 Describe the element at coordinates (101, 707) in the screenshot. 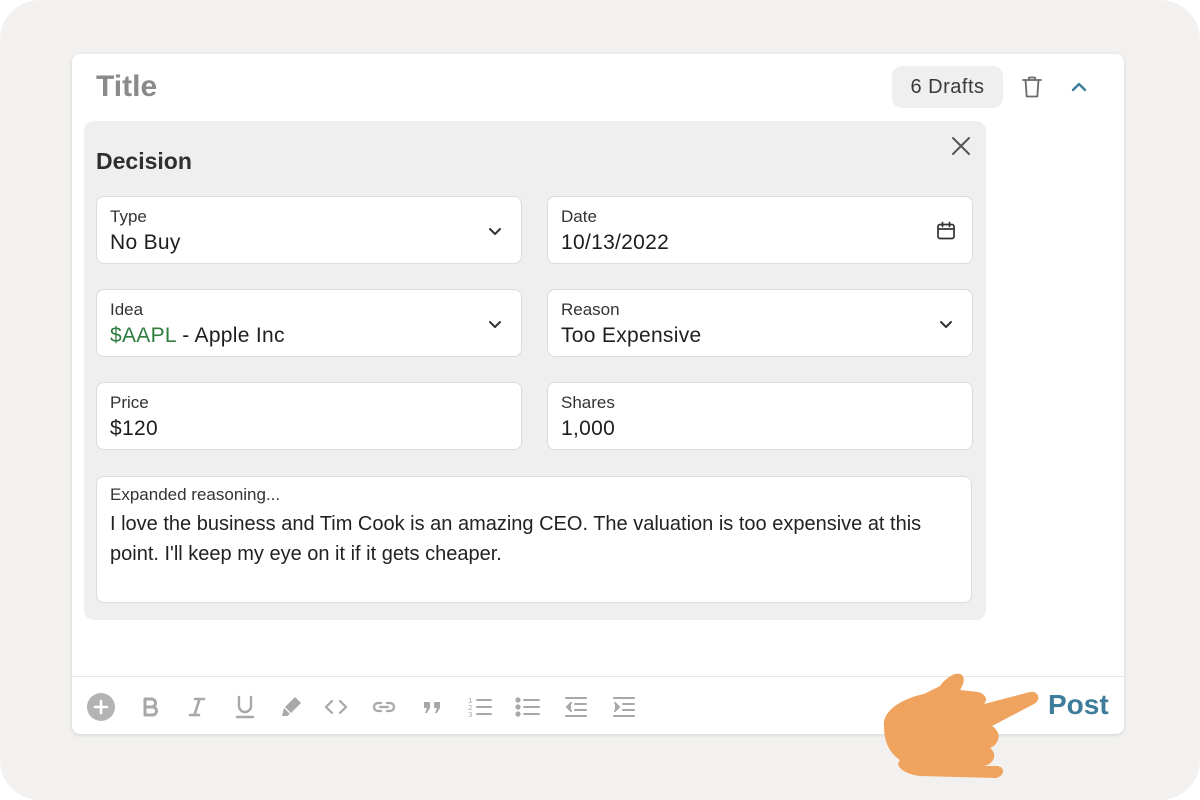

I see `add-icon` at that location.